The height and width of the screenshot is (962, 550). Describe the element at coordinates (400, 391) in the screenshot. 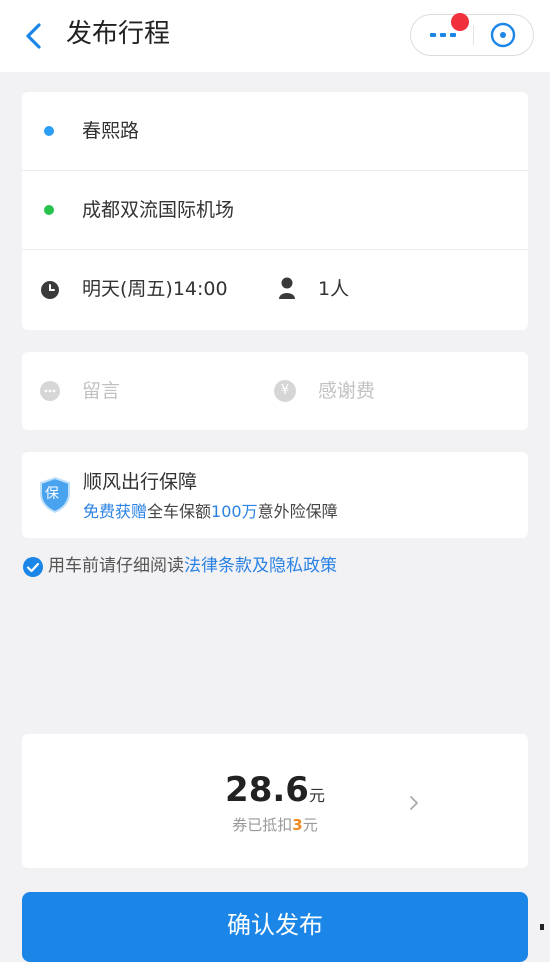

I see `tip-input: ¥ 感谢费` at that location.